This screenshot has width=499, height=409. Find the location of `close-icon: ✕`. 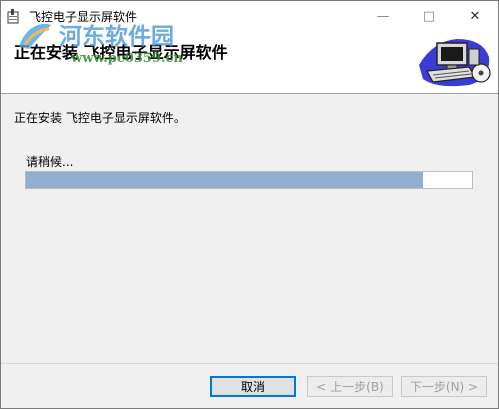

close-icon: ✕ is located at coordinates (475, 16).